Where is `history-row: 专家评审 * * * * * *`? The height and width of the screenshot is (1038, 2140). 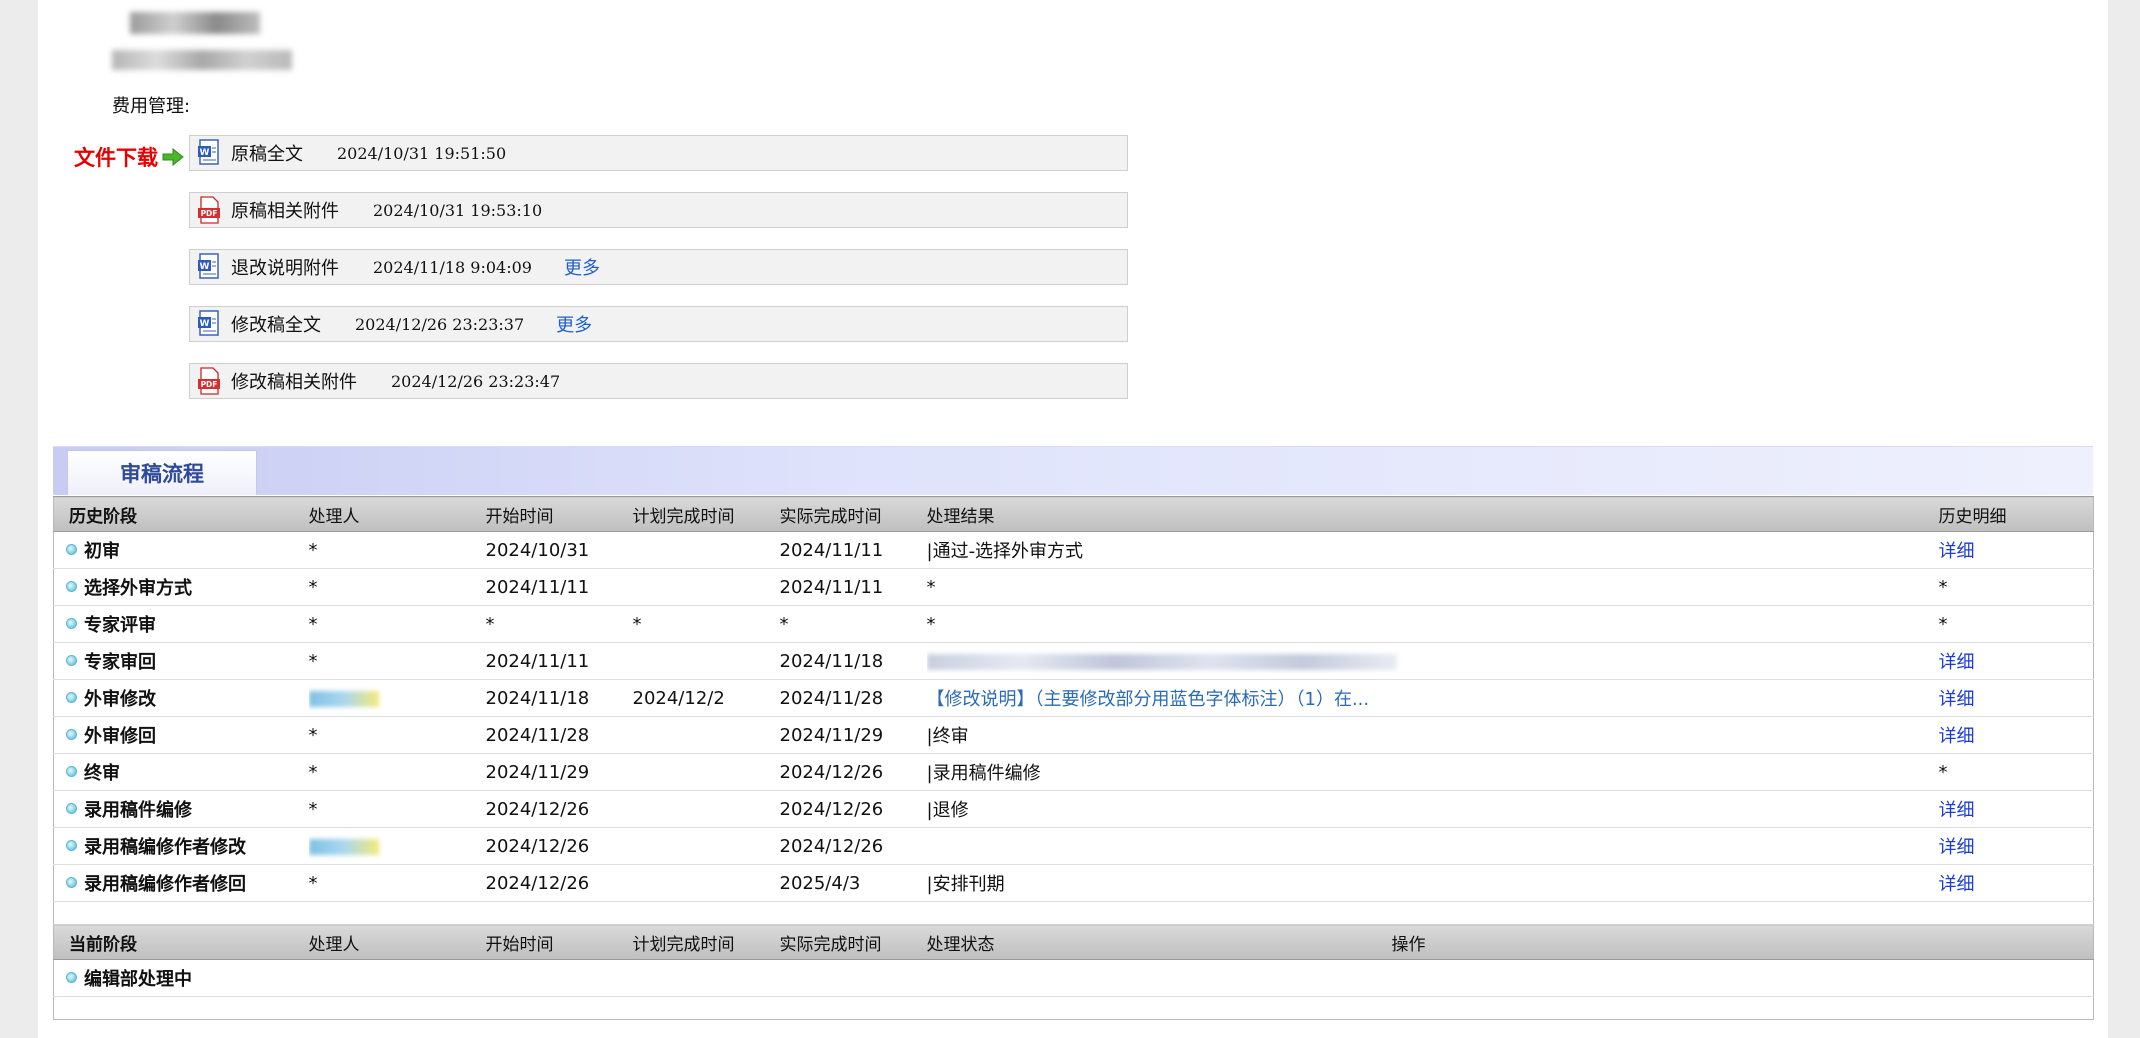 history-row: 专家评审 * * * * * * is located at coordinates (1073, 624).